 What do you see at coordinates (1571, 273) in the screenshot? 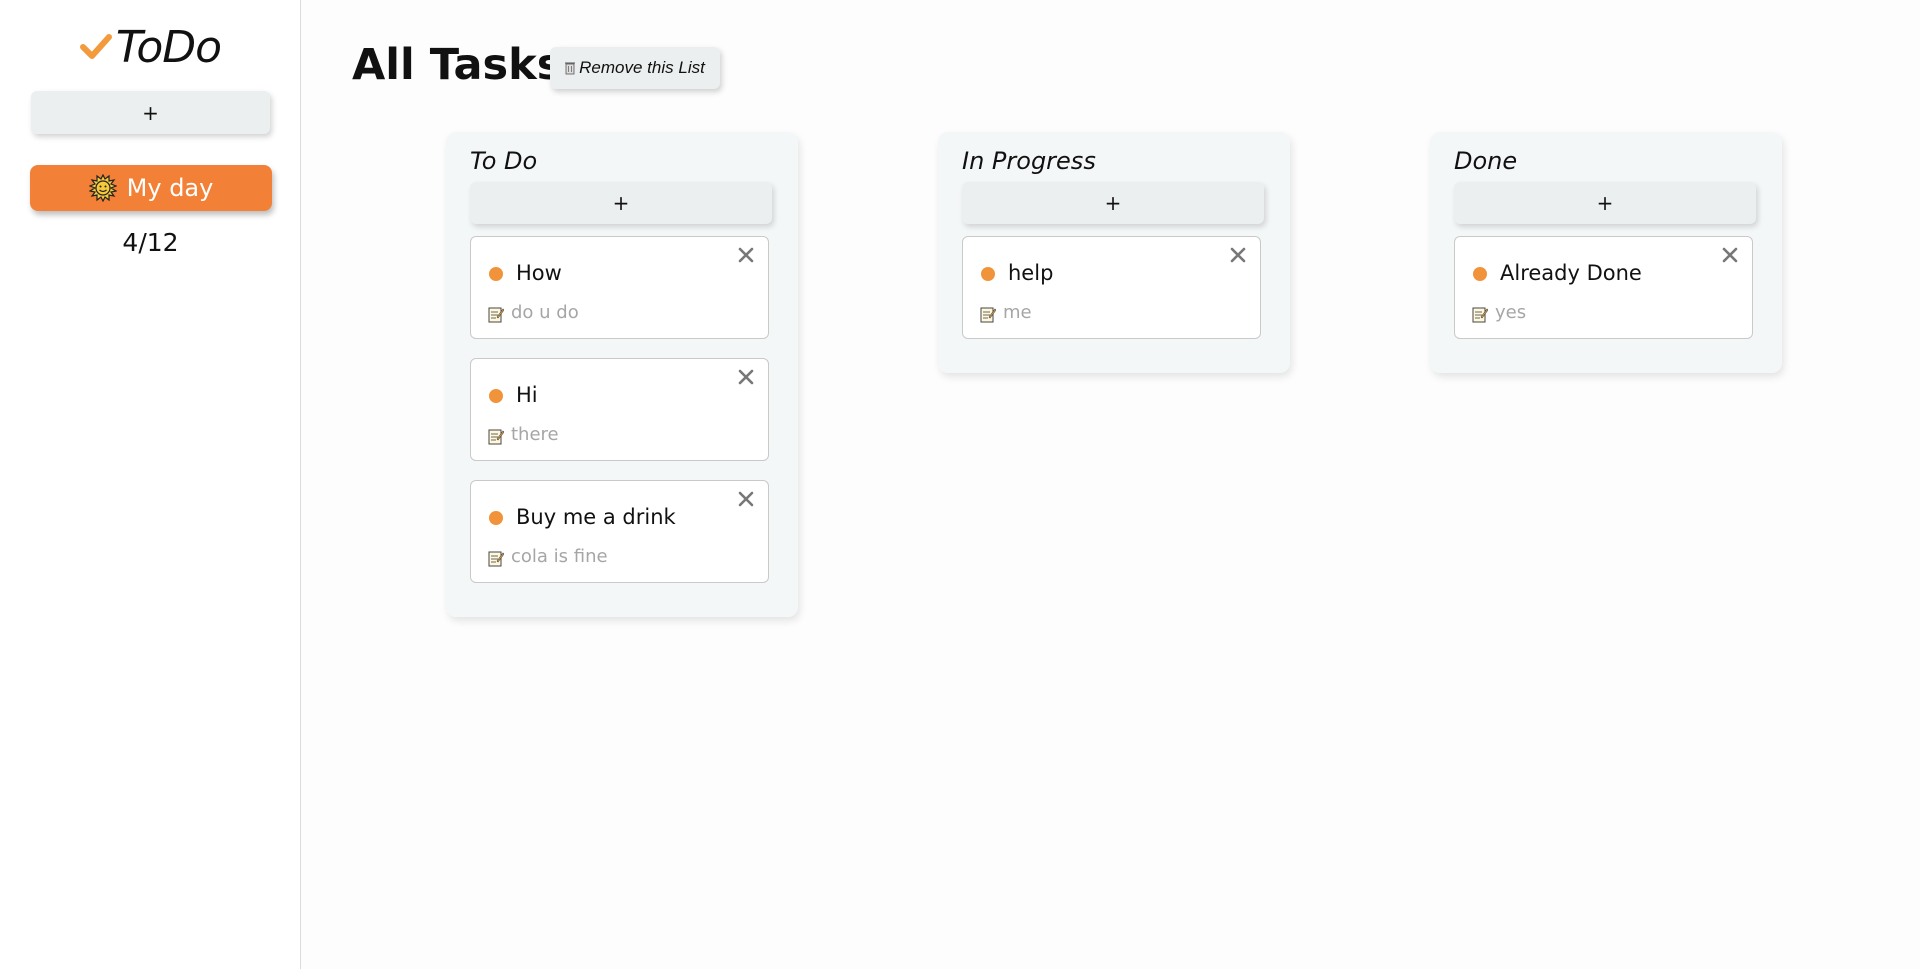
I see `task-title: Already Done` at bounding box center [1571, 273].